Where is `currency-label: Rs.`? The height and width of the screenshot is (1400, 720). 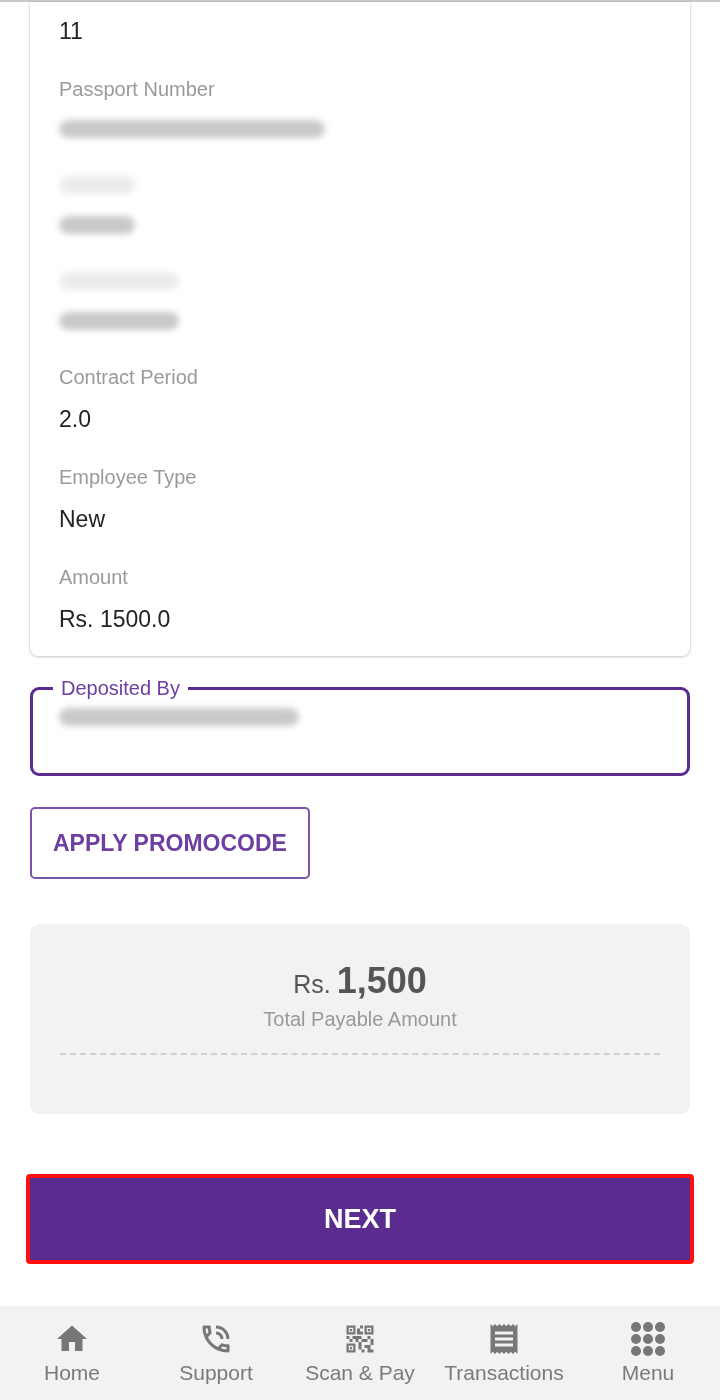
currency-label: Rs. is located at coordinates (312, 984).